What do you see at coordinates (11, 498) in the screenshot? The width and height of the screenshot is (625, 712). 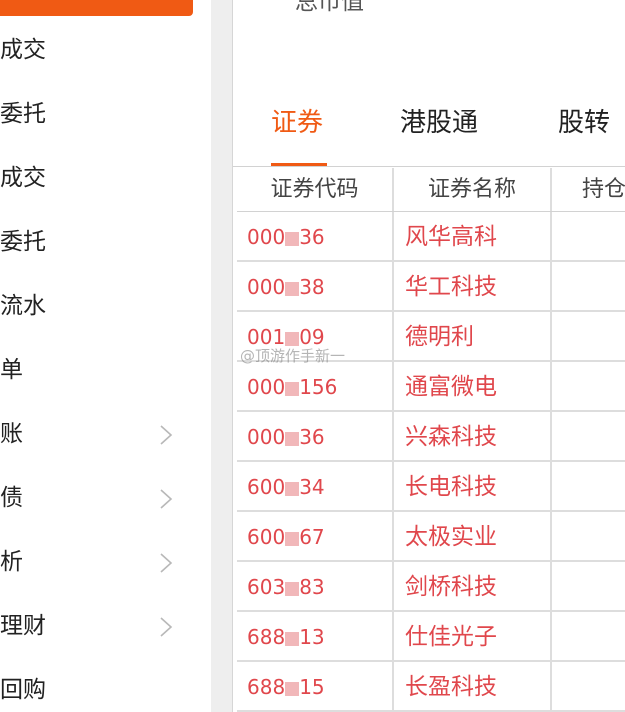 I see `sidebar-item-label: 债` at bounding box center [11, 498].